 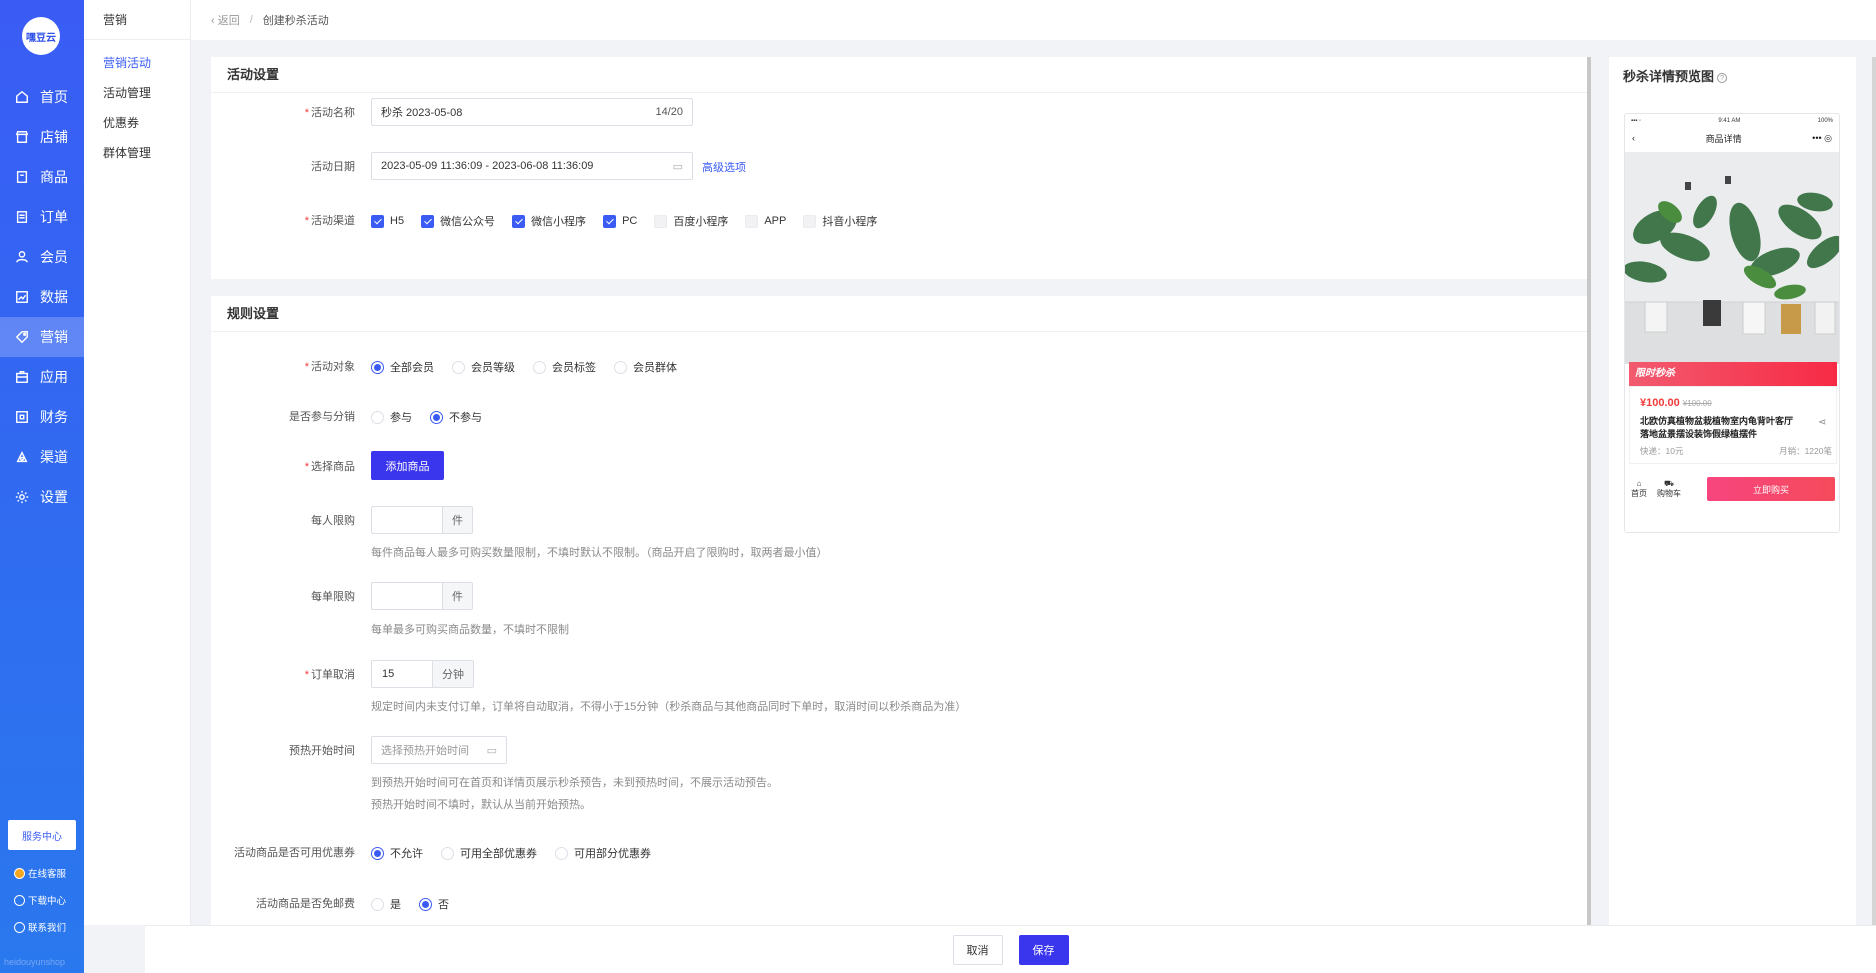 I want to click on nav-item-finance: 财务, so click(x=42, y=417).